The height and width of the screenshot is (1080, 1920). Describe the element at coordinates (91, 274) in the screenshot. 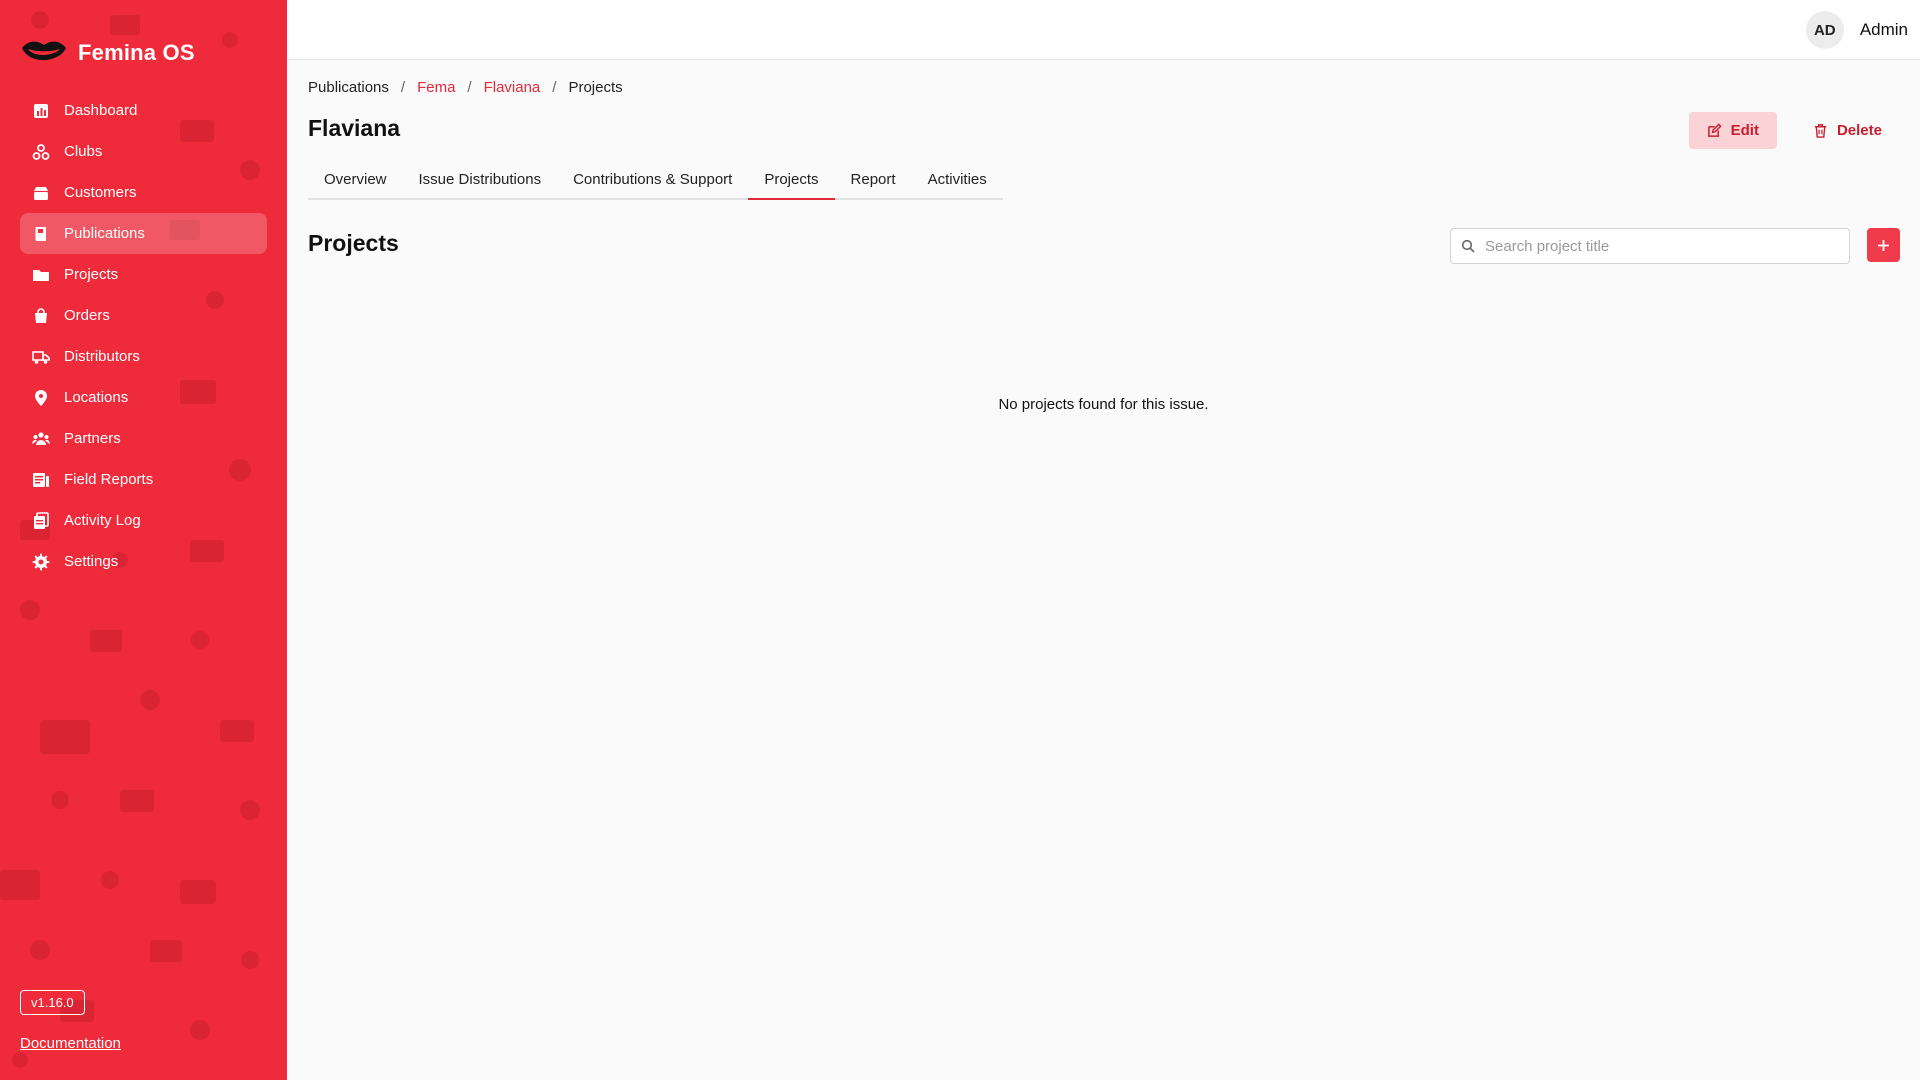

I see `sidebar-item-label: Projects` at that location.